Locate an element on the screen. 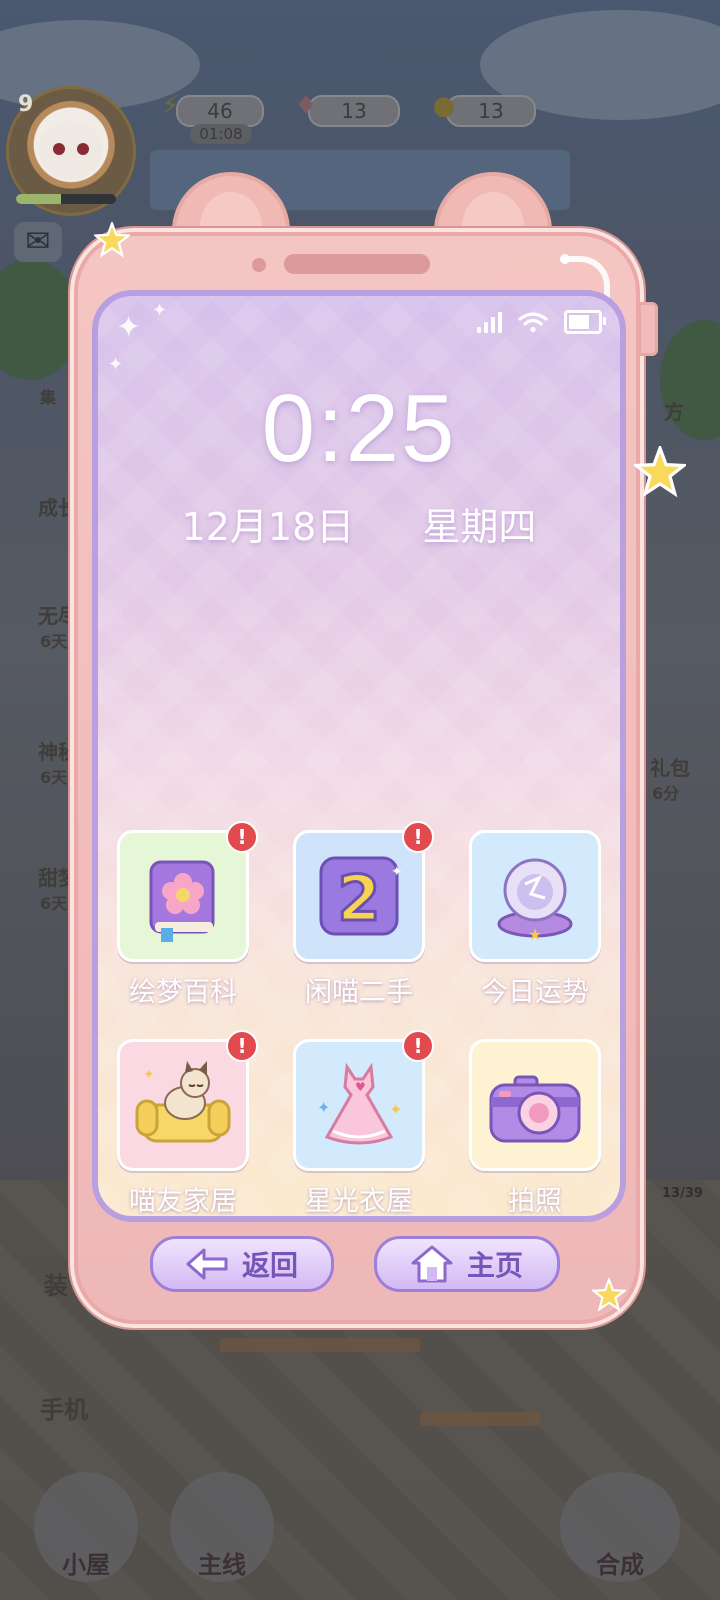 Image resolution: width=720 pixels, height=1600 pixels. number-2-icon: 2 ✦ is located at coordinates (361, 896).